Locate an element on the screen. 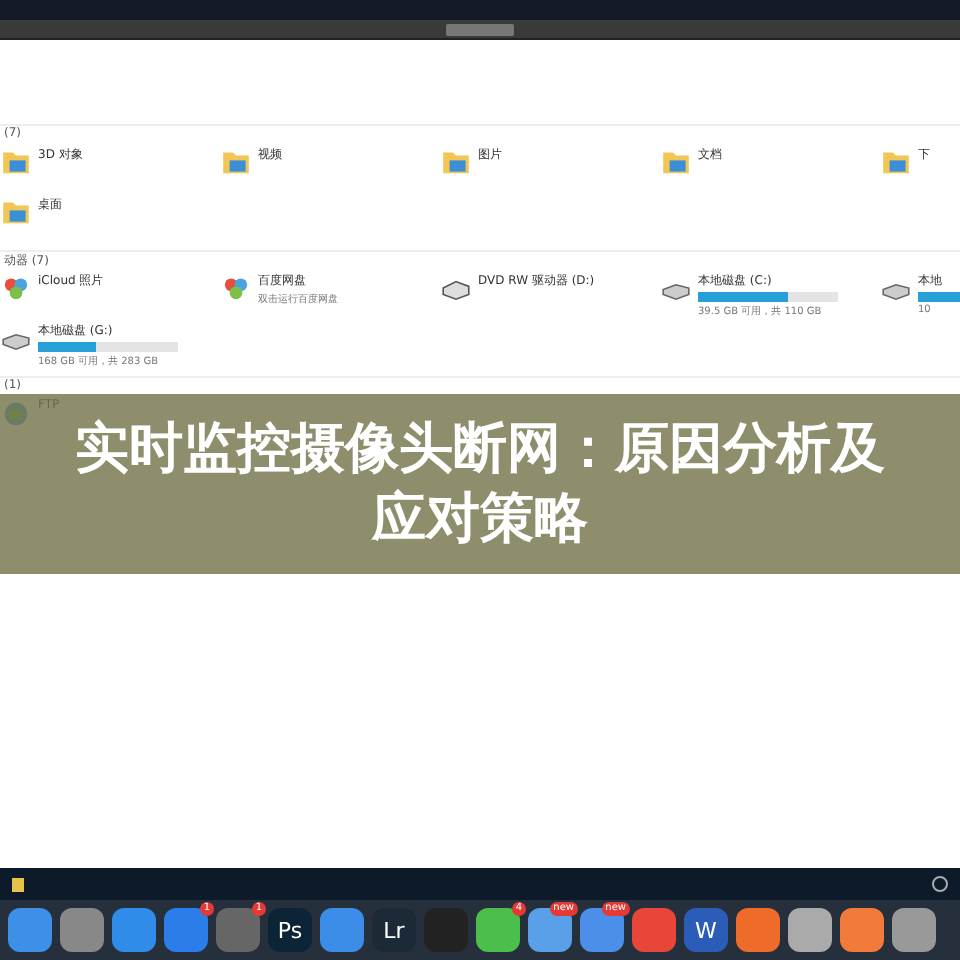 Image resolution: width=960 pixels, height=960 pixels. explorer-icon is located at coordinates (18, 884).